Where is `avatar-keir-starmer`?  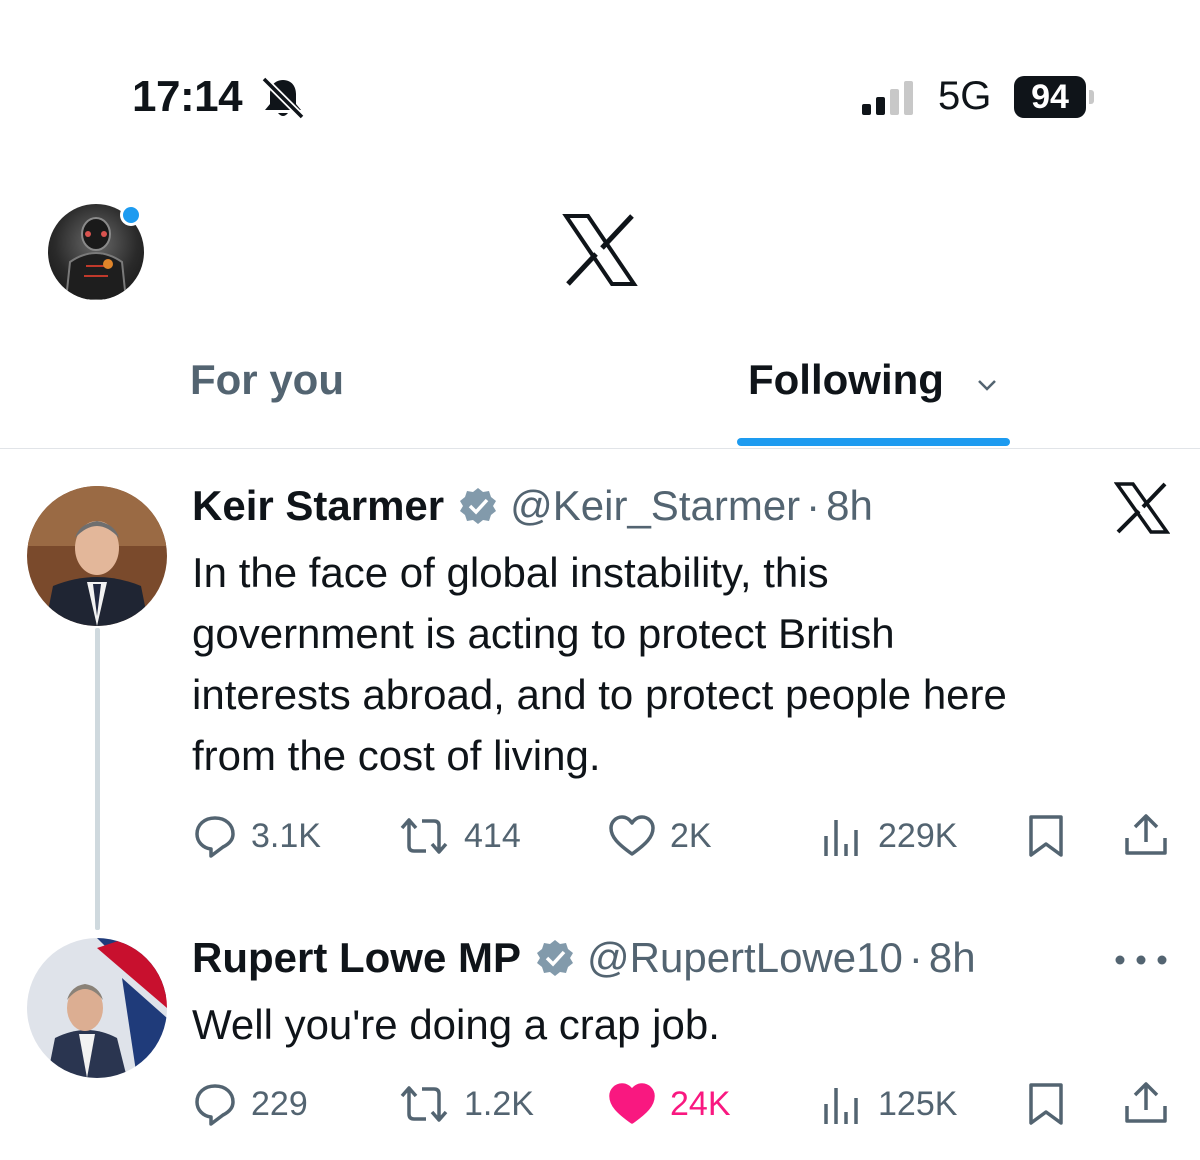 avatar-keir-starmer is located at coordinates (97, 556).